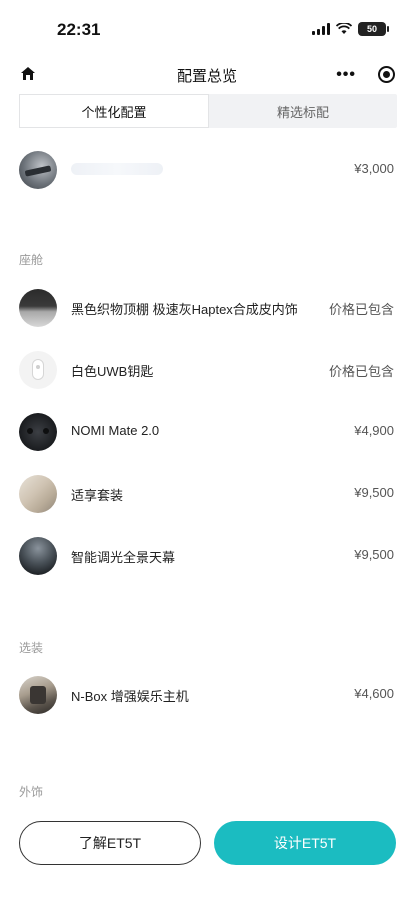  I want to click on battery-icon: 50, so click(373, 29).